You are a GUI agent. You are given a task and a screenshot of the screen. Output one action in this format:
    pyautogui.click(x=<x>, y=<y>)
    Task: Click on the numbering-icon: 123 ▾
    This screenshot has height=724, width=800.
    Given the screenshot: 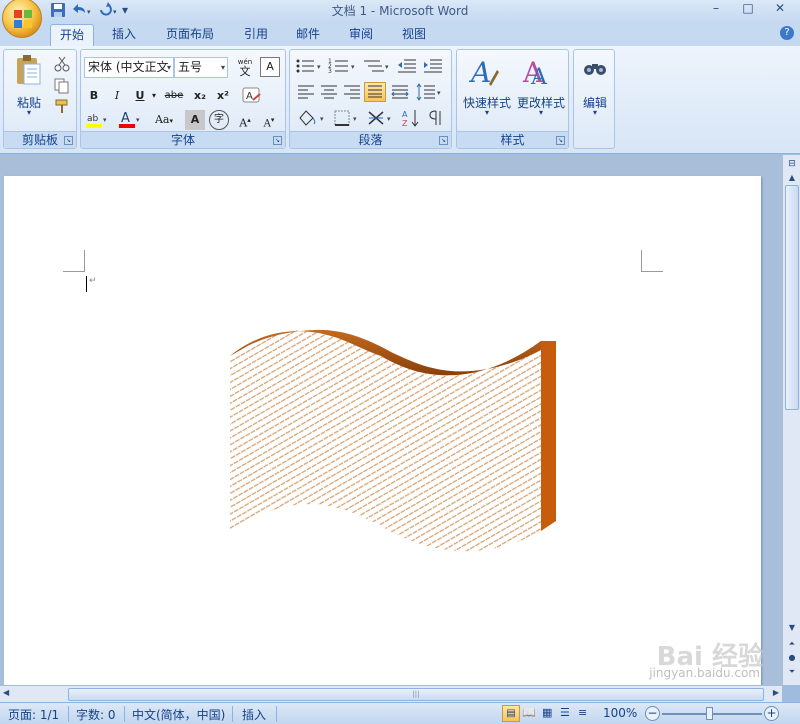 What is the action you would take?
    pyautogui.click(x=343, y=66)
    